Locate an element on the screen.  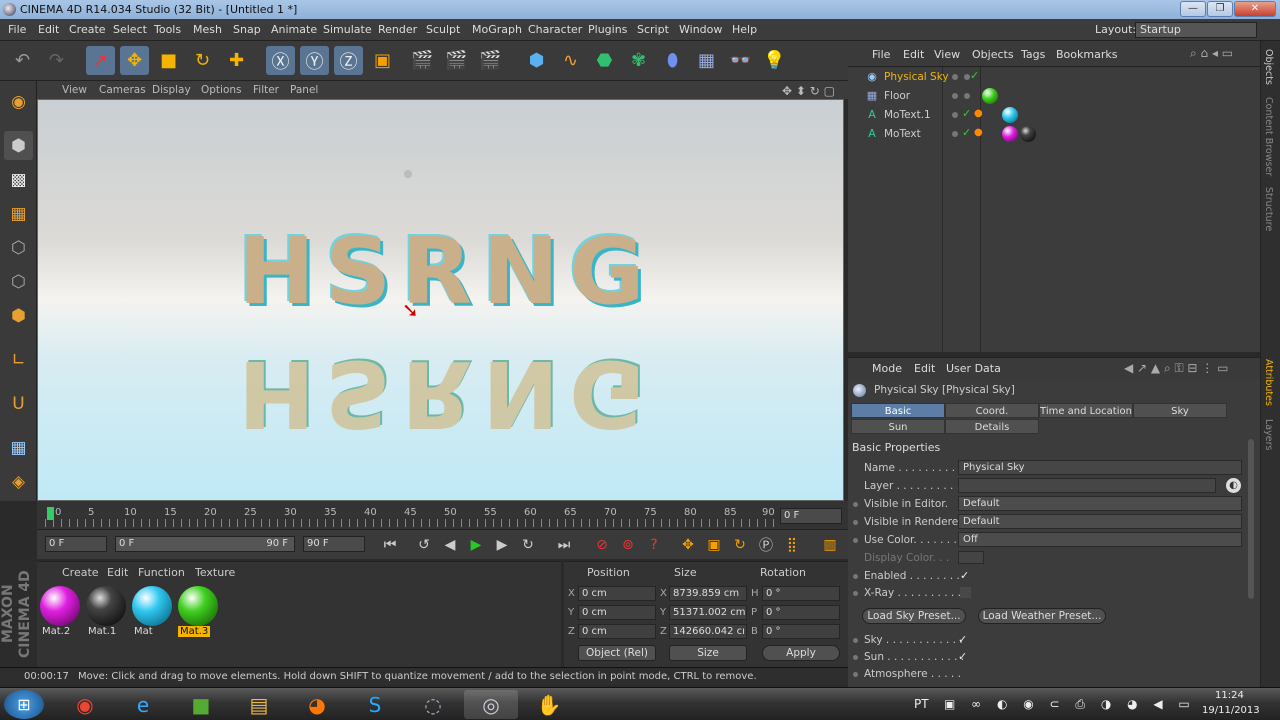
undo-icon: ↶ is located at coordinates (22, 60).